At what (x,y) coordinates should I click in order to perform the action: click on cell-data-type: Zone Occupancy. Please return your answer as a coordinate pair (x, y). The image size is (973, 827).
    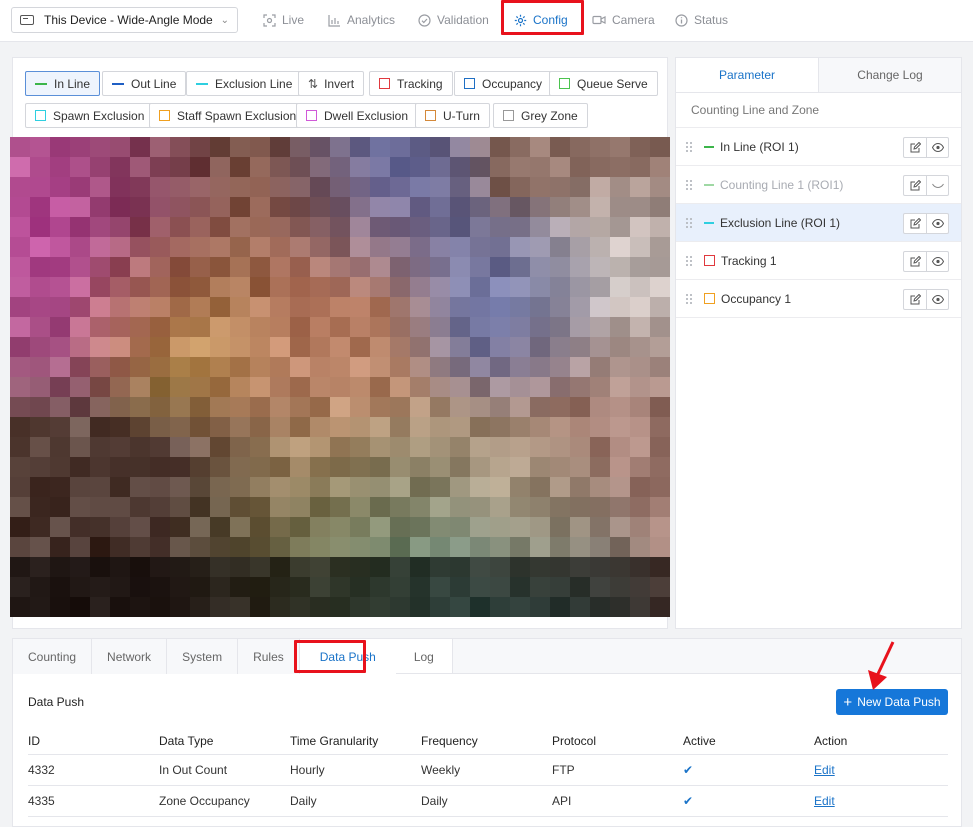
    Looking at the image, I should click on (224, 801).